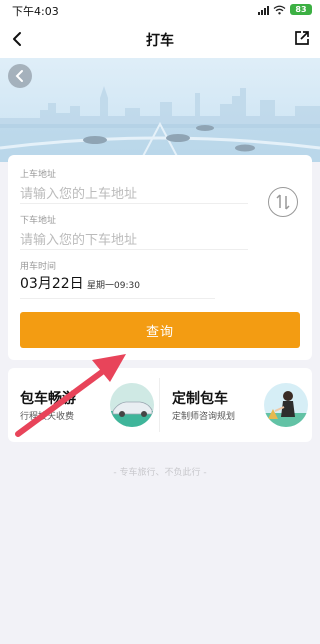  Describe the element at coordinates (160, 124) in the screenshot. I see `city-skyline-illustration` at that location.